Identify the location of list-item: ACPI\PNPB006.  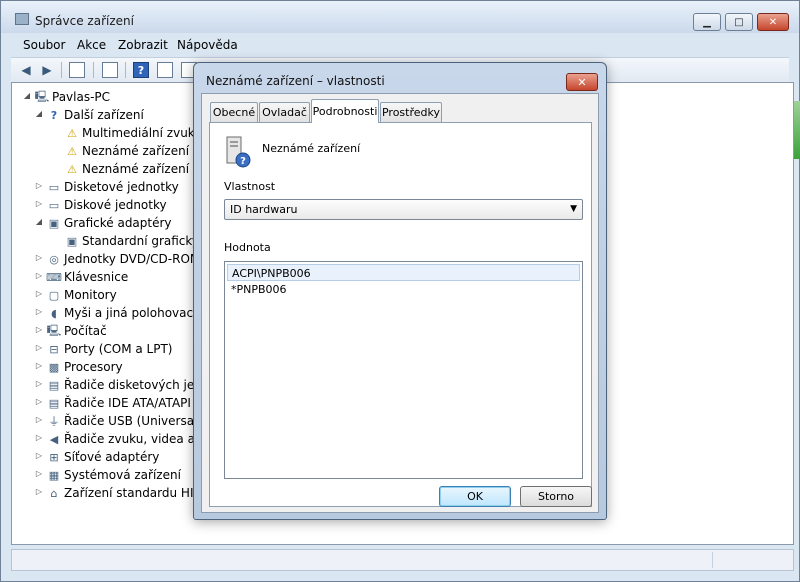
(403, 272).